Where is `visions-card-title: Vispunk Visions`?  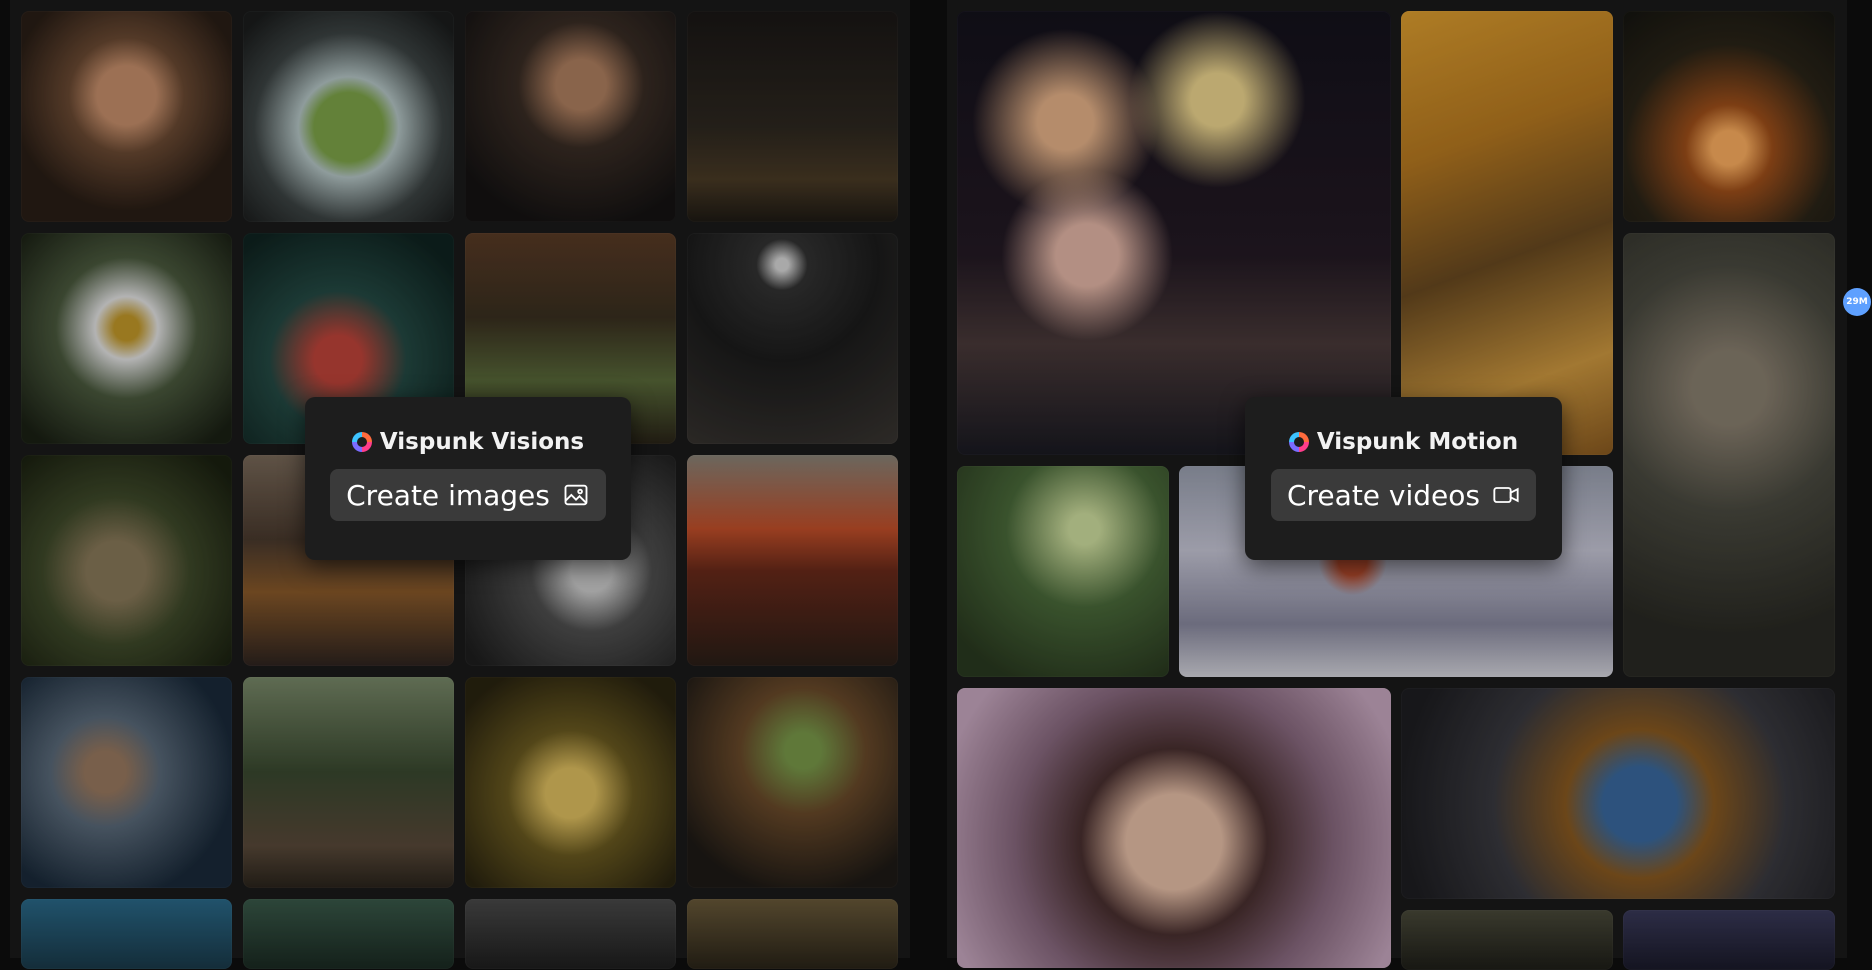
visions-card-title: Vispunk Visions is located at coordinates (468, 442).